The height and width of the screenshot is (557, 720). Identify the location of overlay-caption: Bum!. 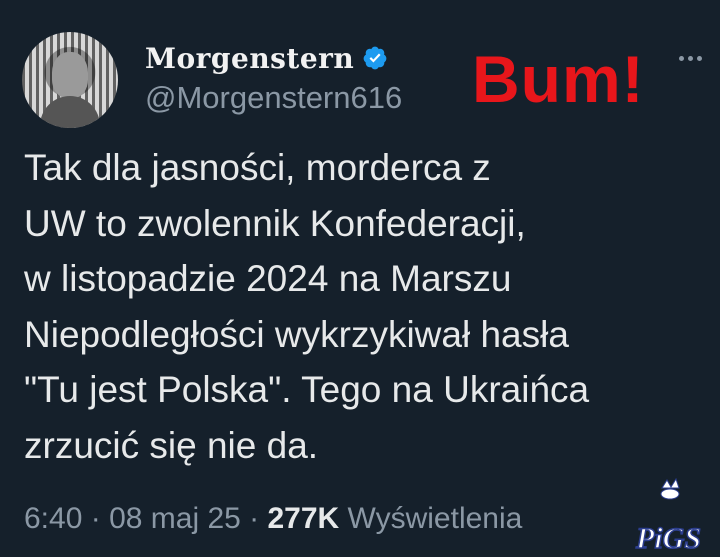
(558, 79).